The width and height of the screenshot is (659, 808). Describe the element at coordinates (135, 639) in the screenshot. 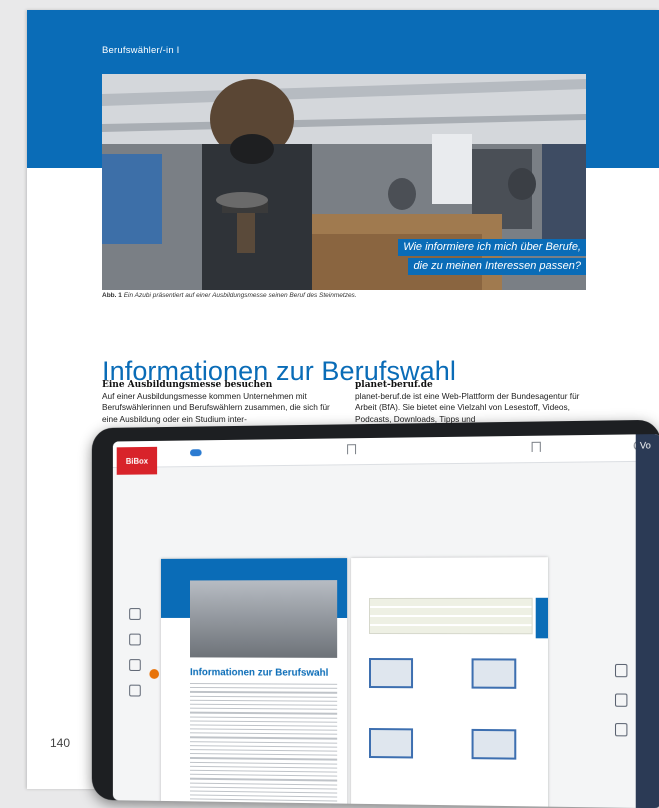

I see `notes-icon` at that location.